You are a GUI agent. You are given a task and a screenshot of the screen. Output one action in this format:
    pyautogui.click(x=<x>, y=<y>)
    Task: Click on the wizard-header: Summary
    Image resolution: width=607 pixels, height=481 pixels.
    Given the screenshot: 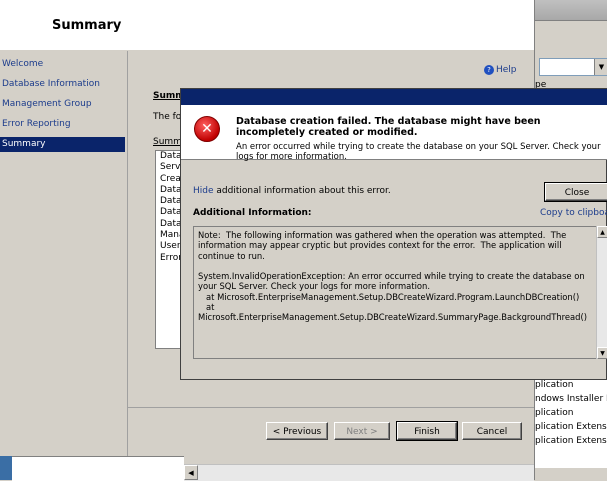 What is the action you would take?
    pyautogui.click(x=267, y=25)
    